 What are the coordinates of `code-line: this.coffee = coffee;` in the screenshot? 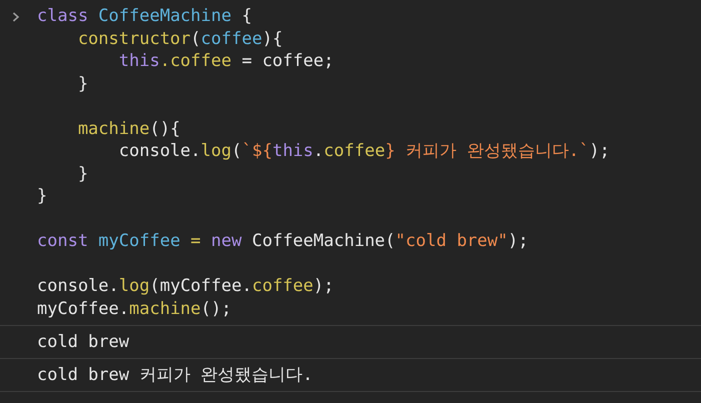 It's located at (226, 61).